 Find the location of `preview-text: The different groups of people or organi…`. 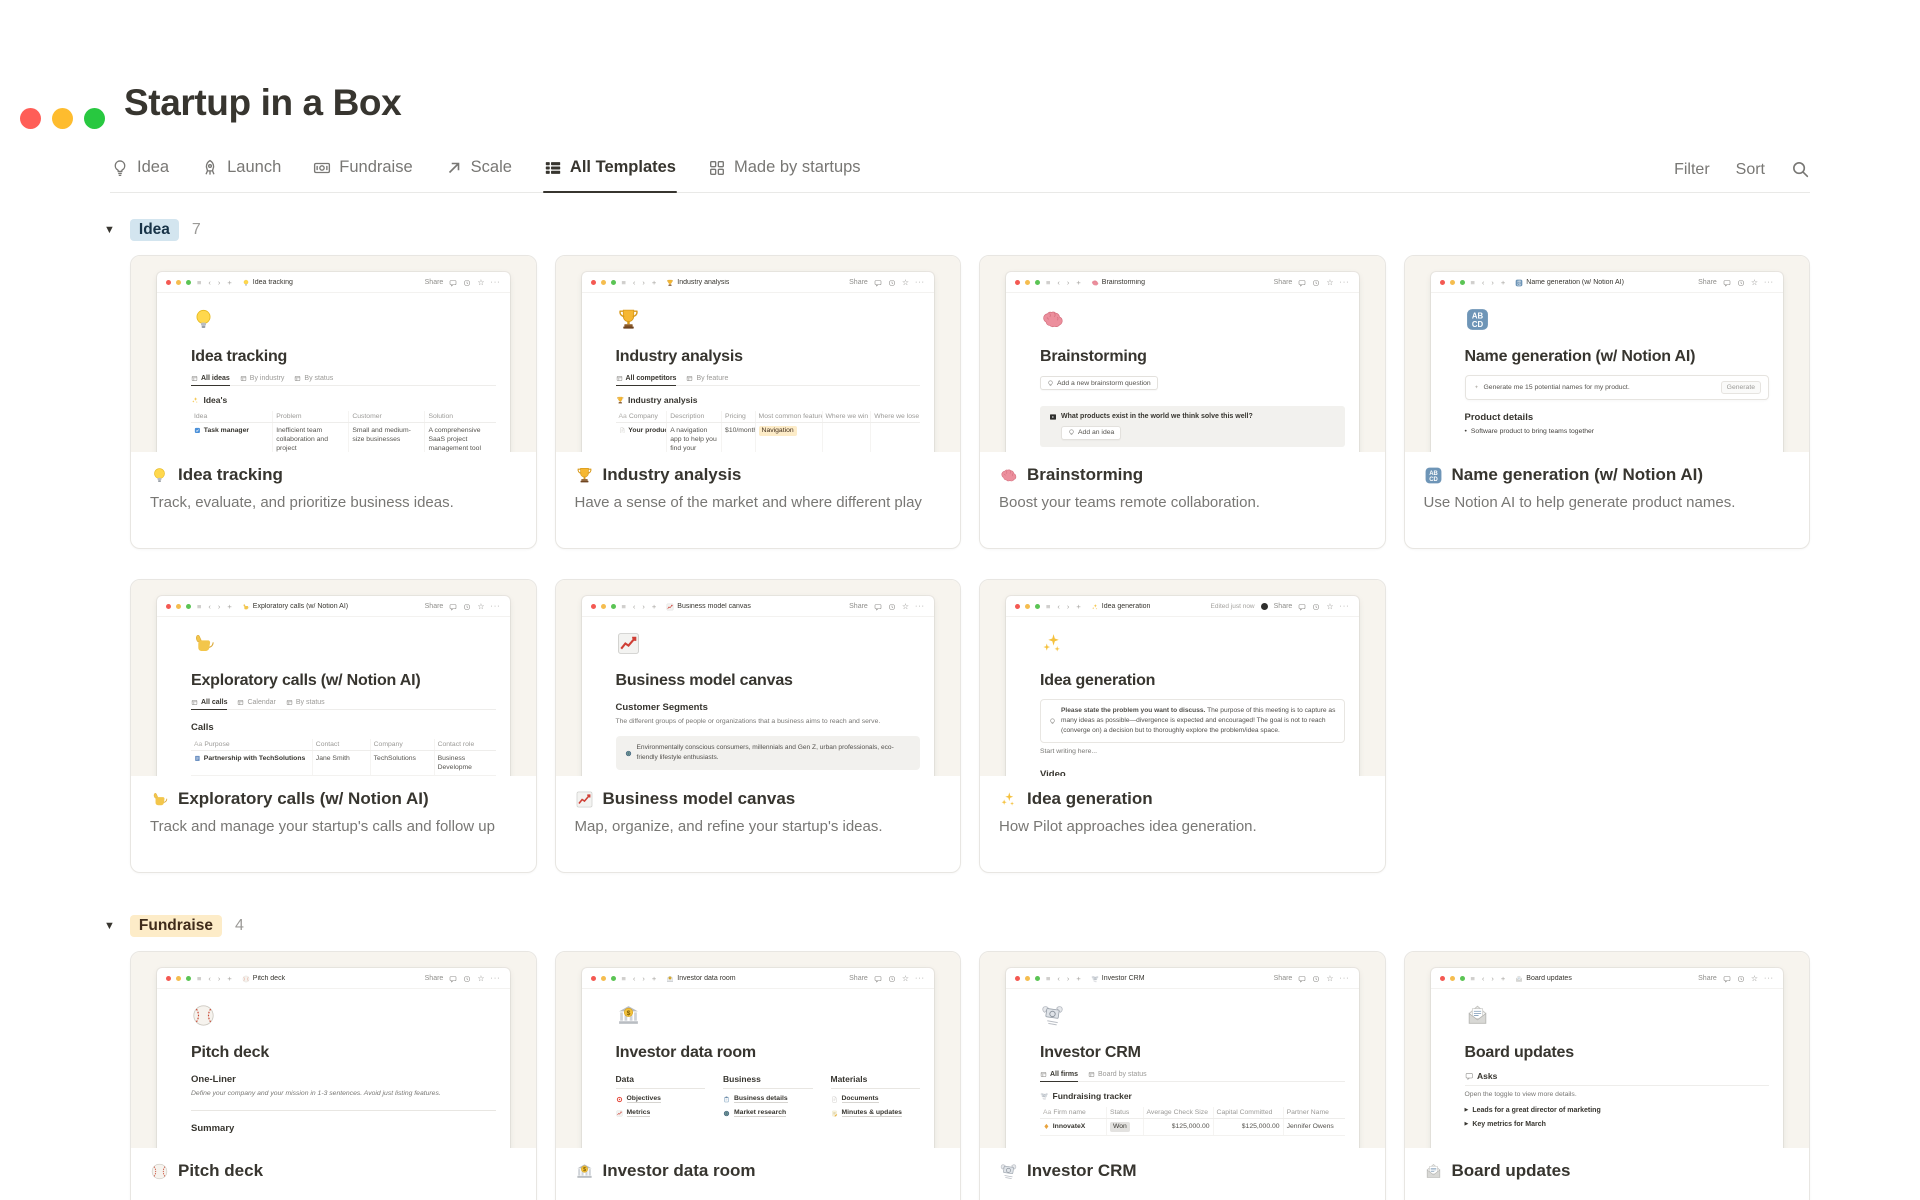

preview-text: The different groups of people or organi… is located at coordinates (748, 721).